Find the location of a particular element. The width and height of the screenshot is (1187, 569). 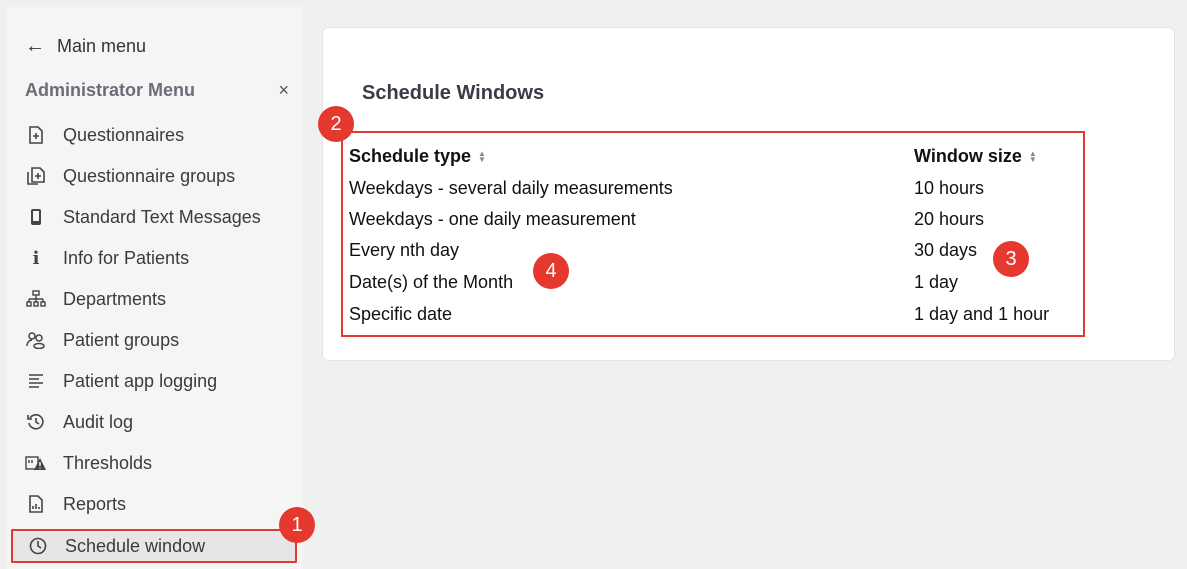

table-cell-schedule-type: Specific date is located at coordinates (401, 314).